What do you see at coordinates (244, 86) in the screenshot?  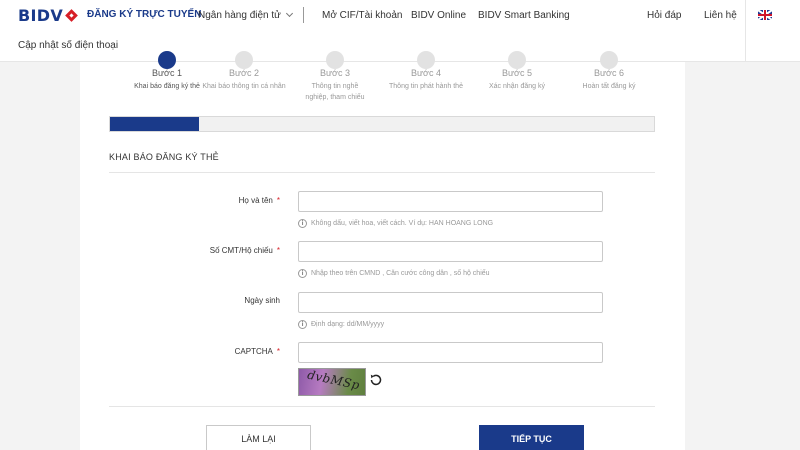 I see `step-2-desc: Khai báo thông tin cá nhân` at bounding box center [244, 86].